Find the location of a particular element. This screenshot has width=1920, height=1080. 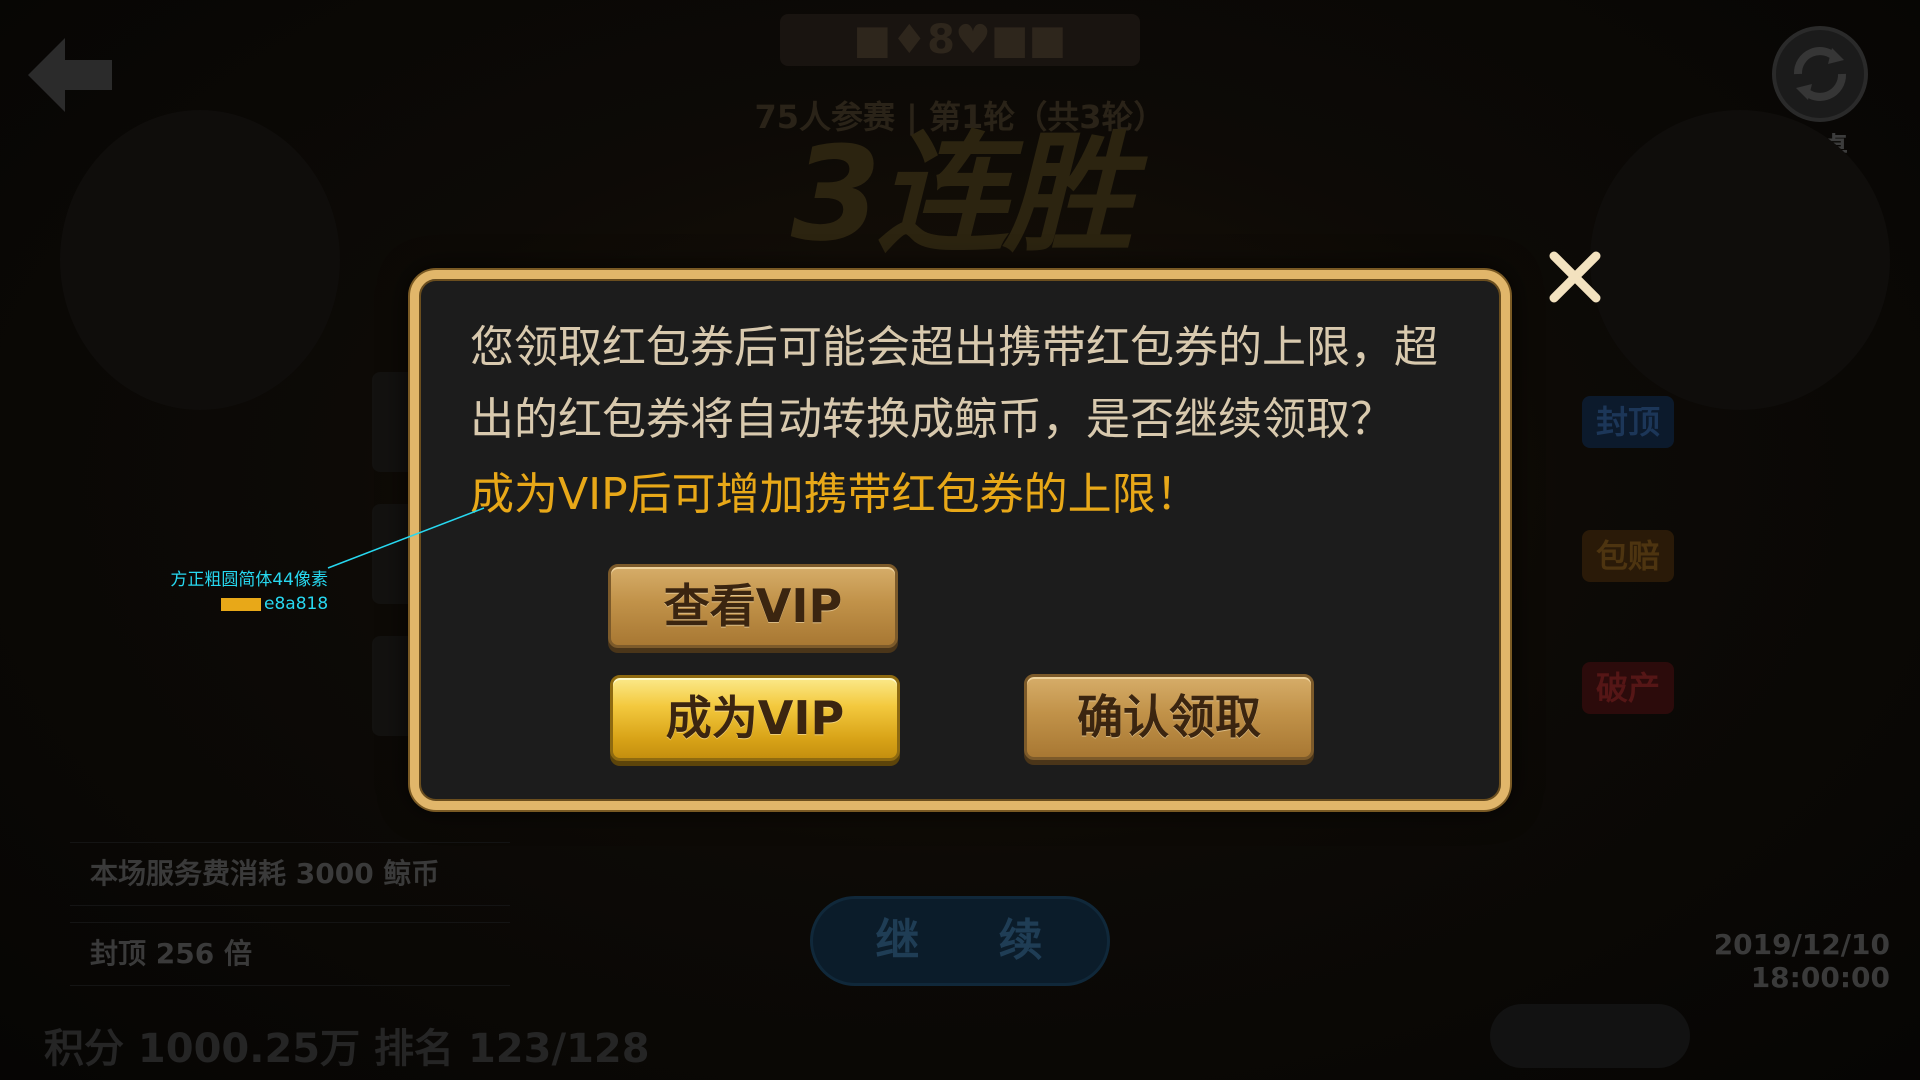

confirm-claim-button: 确认领取 is located at coordinates (1169, 717).